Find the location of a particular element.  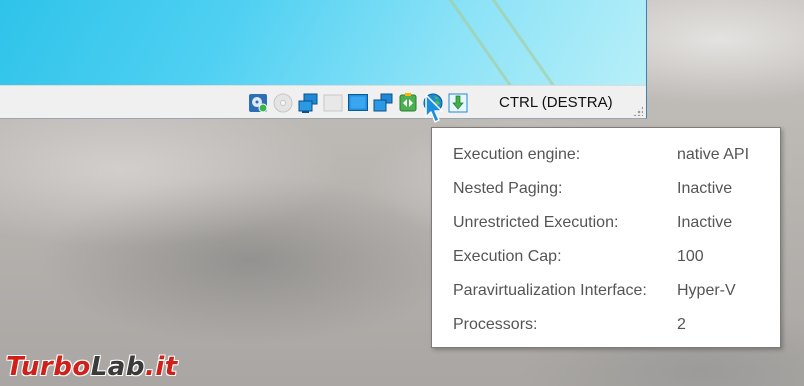

hard-disk-icon is located at coordinates (257, 102).